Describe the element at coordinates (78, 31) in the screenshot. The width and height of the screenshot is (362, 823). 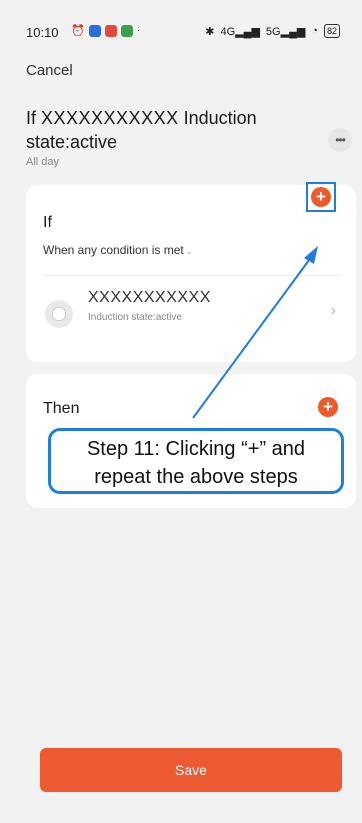
I see `alarm-icon: ⏰` at that location.